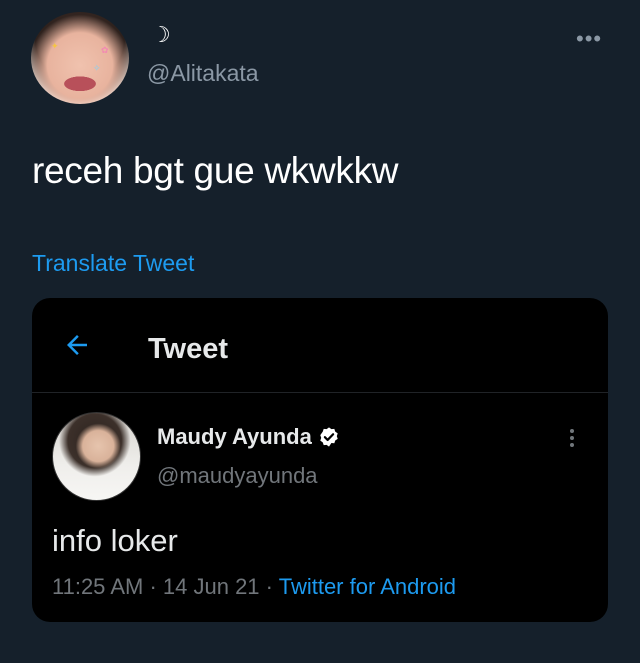 The height and width of the screenshot is (663, 640). Describe the element at coordinates (188, 349) in the screenshot. I see `quoted-header-title: Tweet` at that location.